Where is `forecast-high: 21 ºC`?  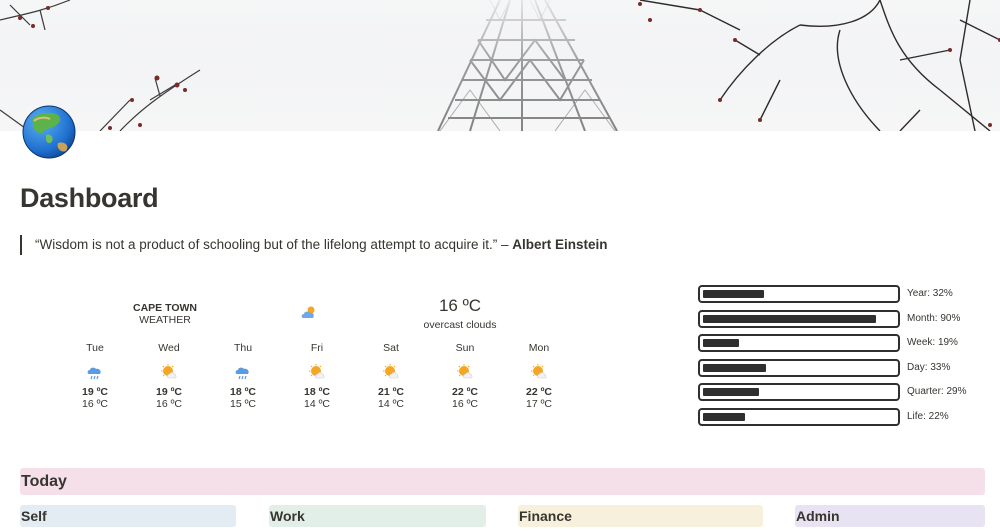
forecast-high: 21 ºC is located at coordinates (390, 392).